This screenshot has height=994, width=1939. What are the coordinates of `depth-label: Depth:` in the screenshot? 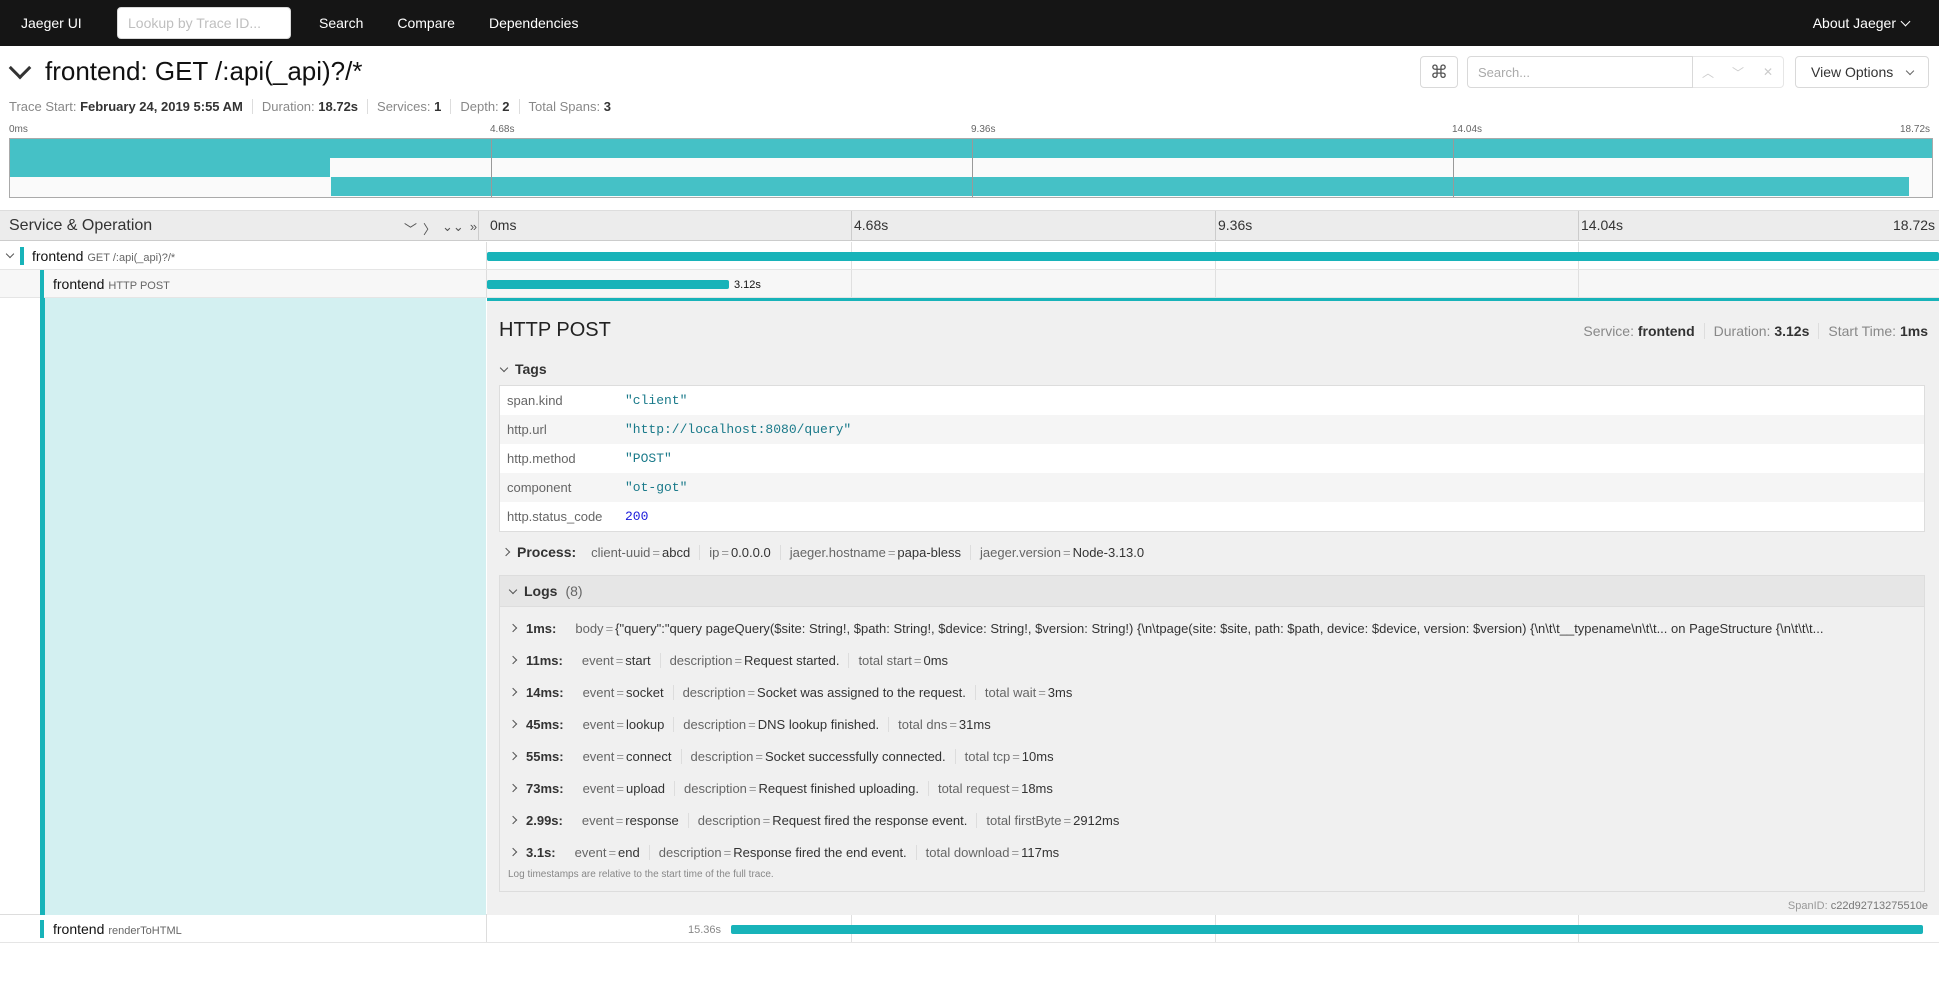 It's located at (479, 106).